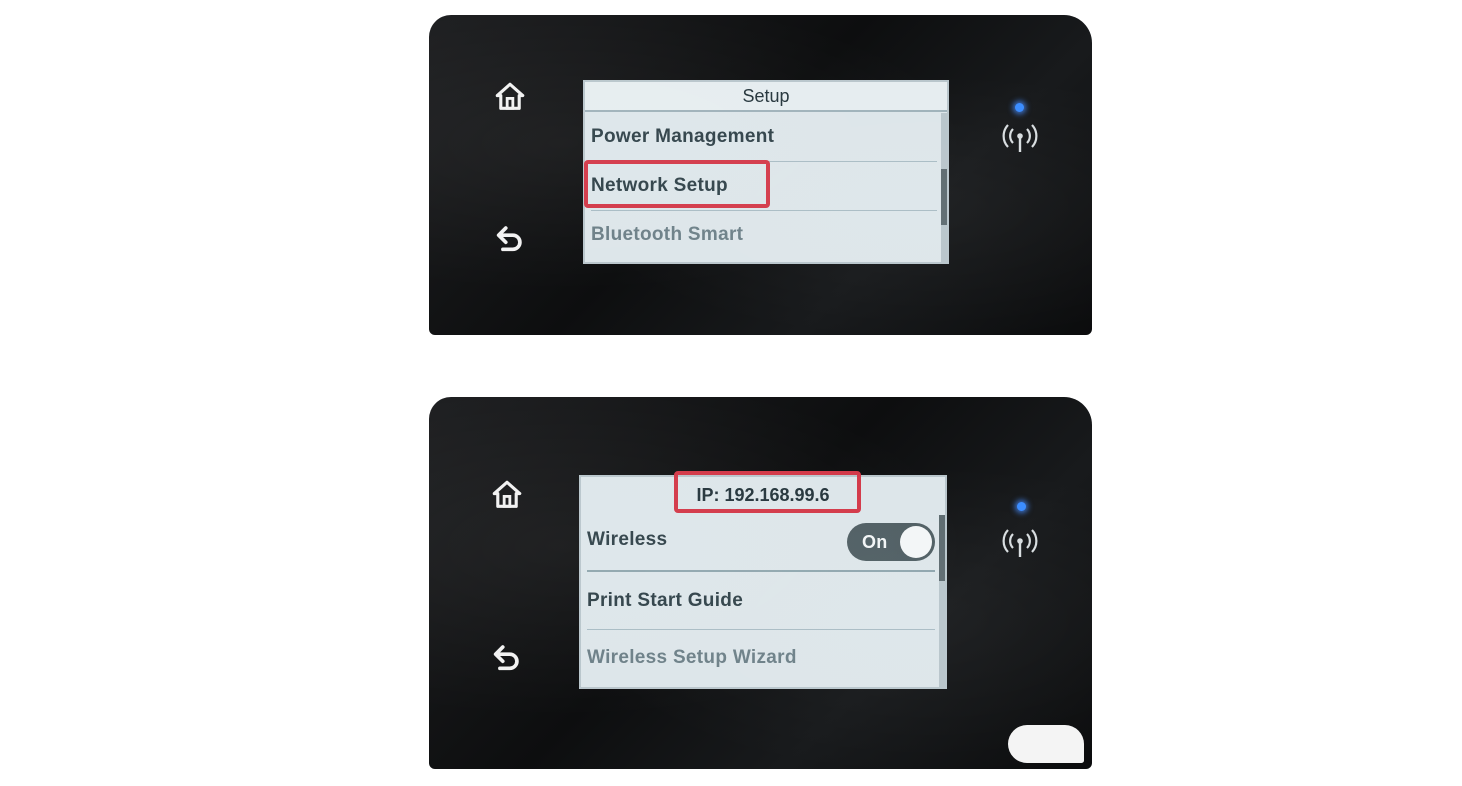 Image resolution: width=1462 pixels, height=786 pixels. I want to click on highlight-box-ip-address, so click(767, 492).